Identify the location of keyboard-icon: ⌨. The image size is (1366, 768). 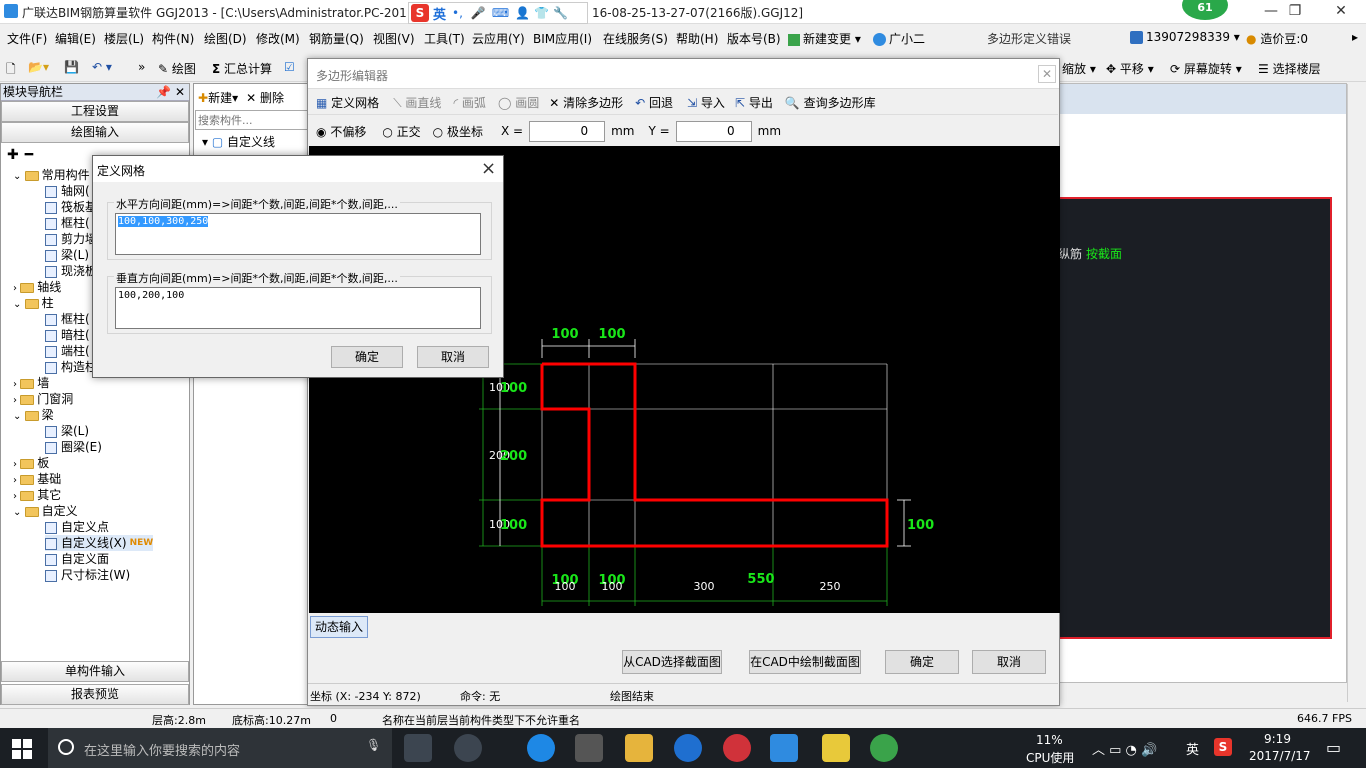
(500, 13).